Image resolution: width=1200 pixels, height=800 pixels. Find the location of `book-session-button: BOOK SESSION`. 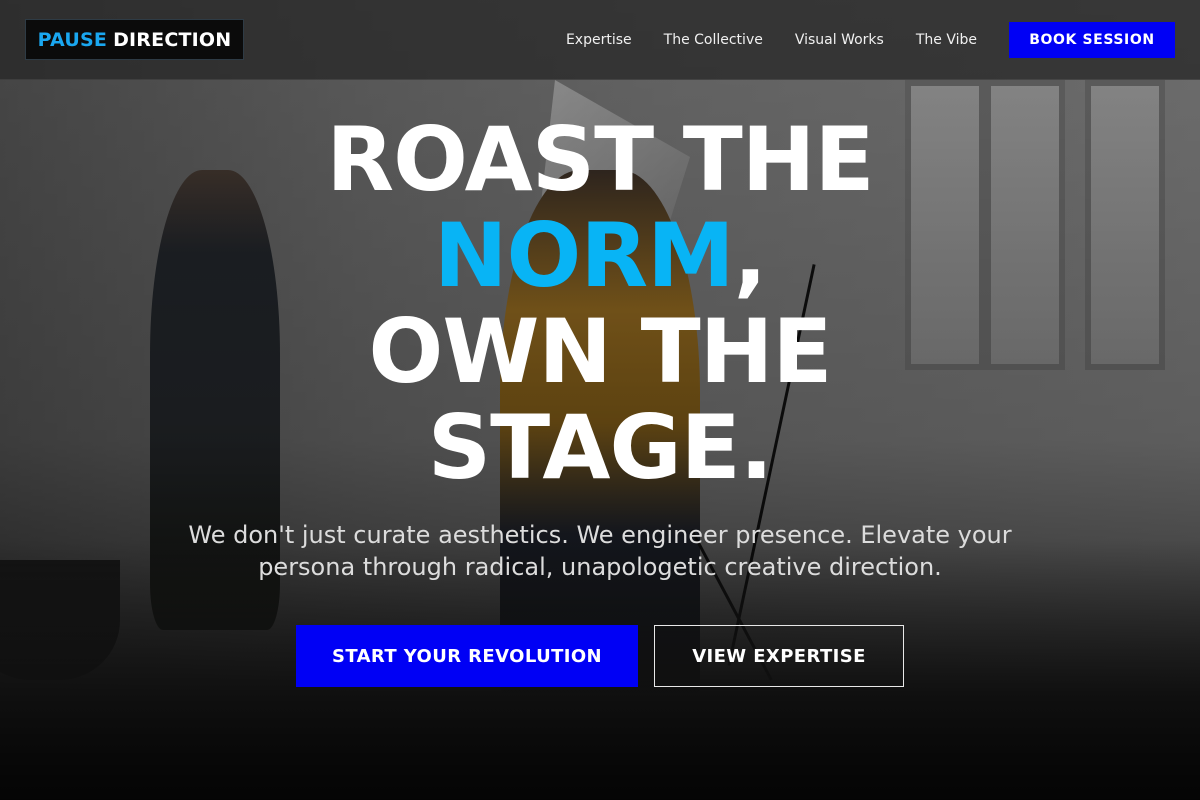

book-session-button: BOOK SESSION is located at coordinates (1092, 40).